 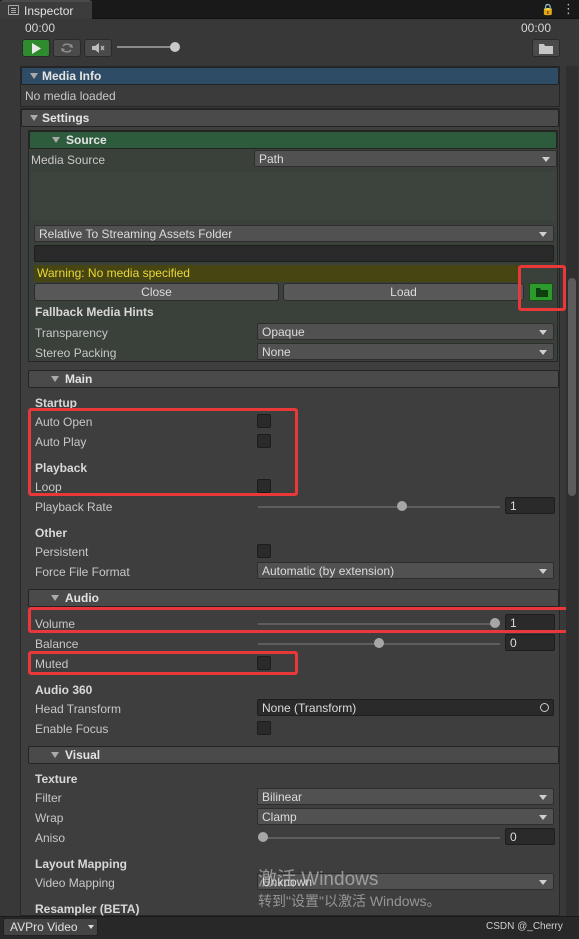 I want to click on media-source-dropdown: Path, so click(x=405, y=158).